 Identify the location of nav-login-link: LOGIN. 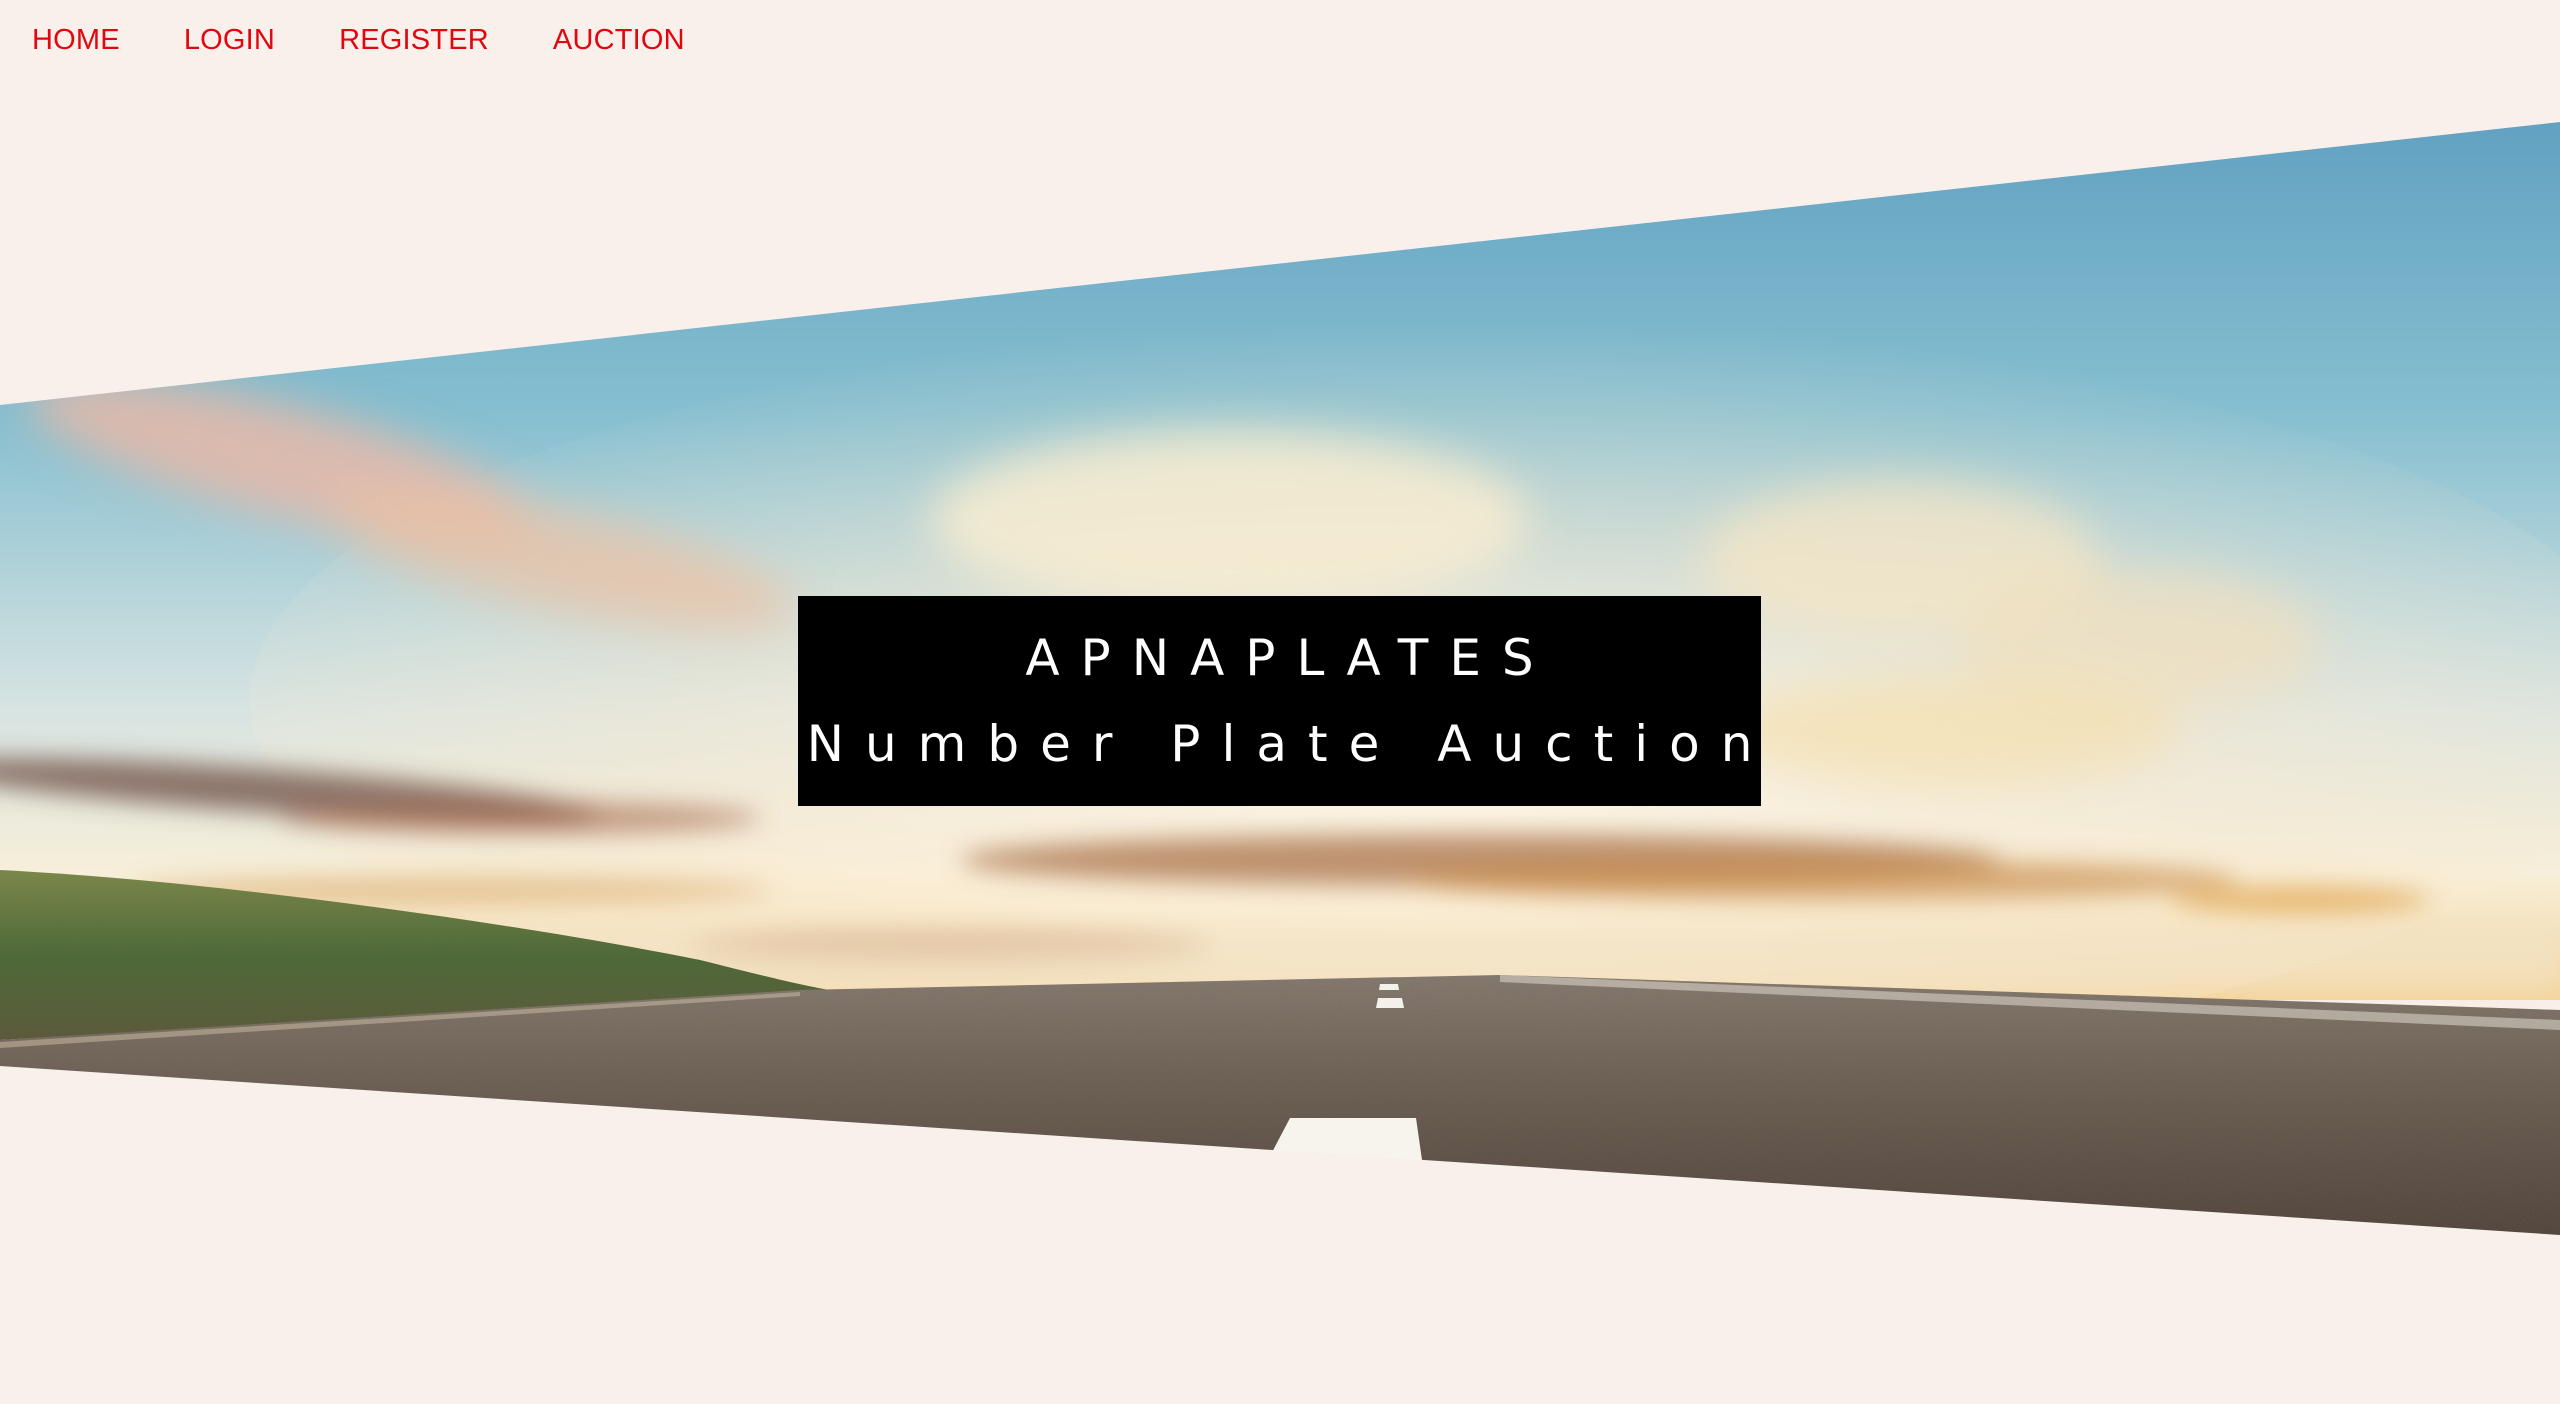
(229, 40).